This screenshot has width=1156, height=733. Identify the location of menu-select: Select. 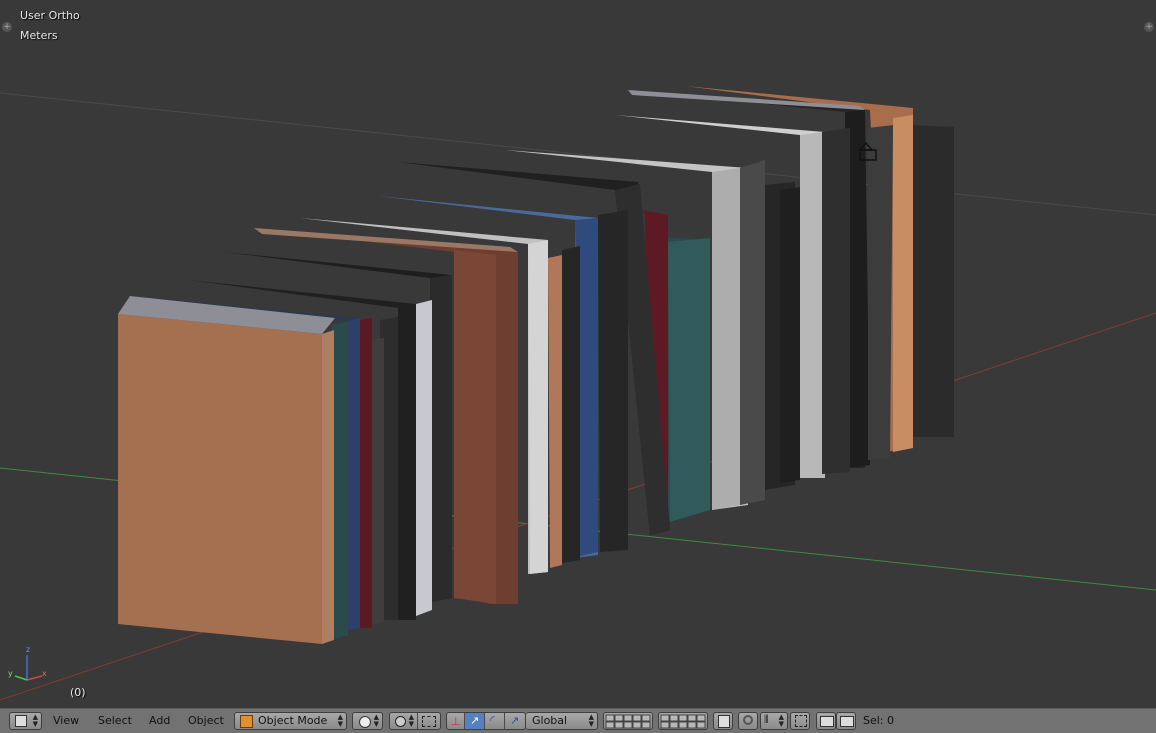
(115, 720).